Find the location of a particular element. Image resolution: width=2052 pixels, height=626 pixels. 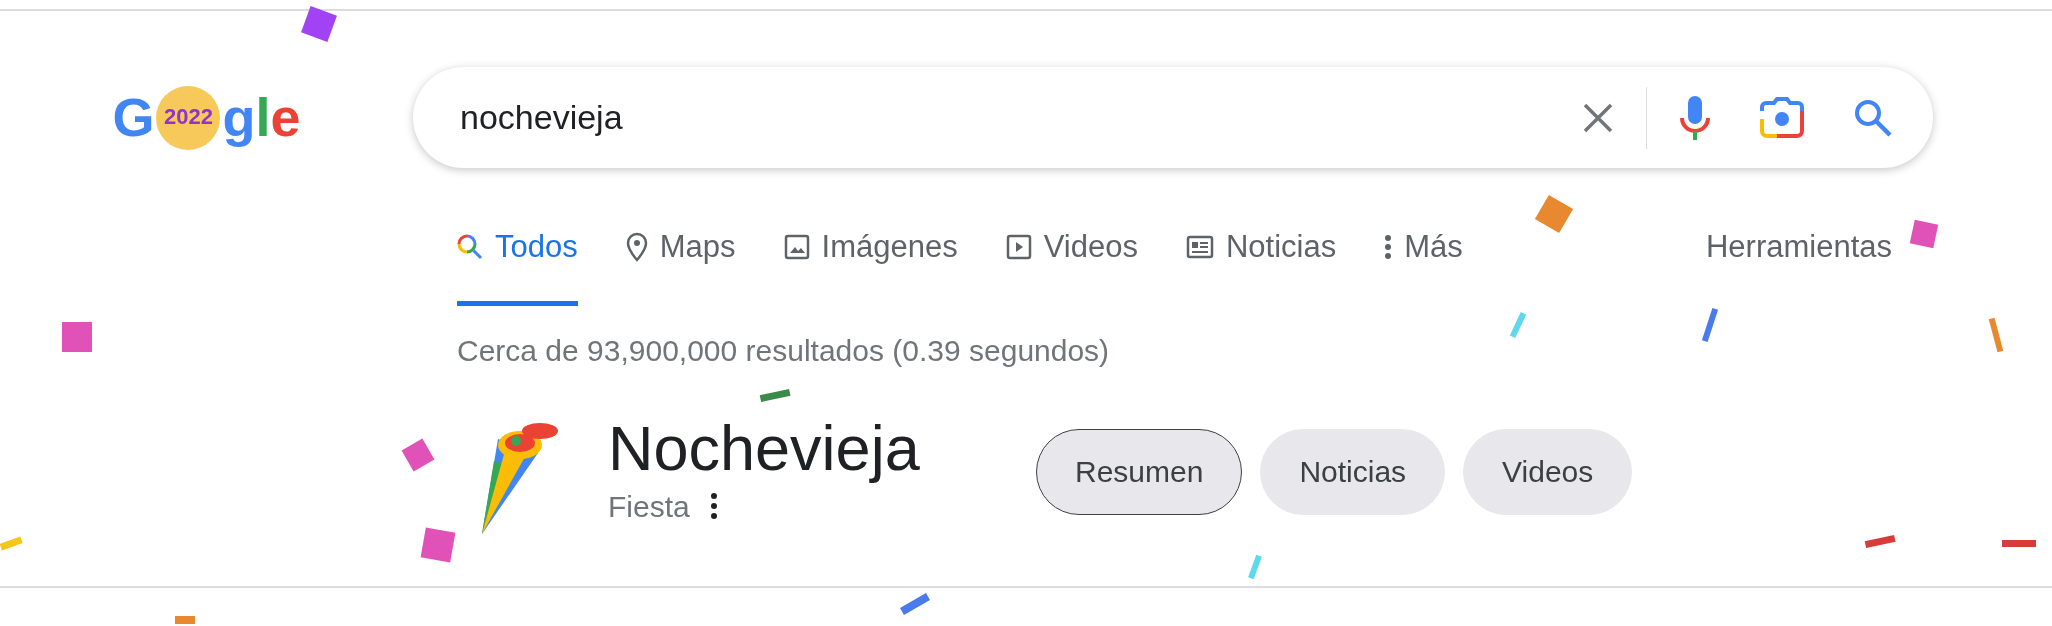

camera-icon is located at coordinates (1782, 117).